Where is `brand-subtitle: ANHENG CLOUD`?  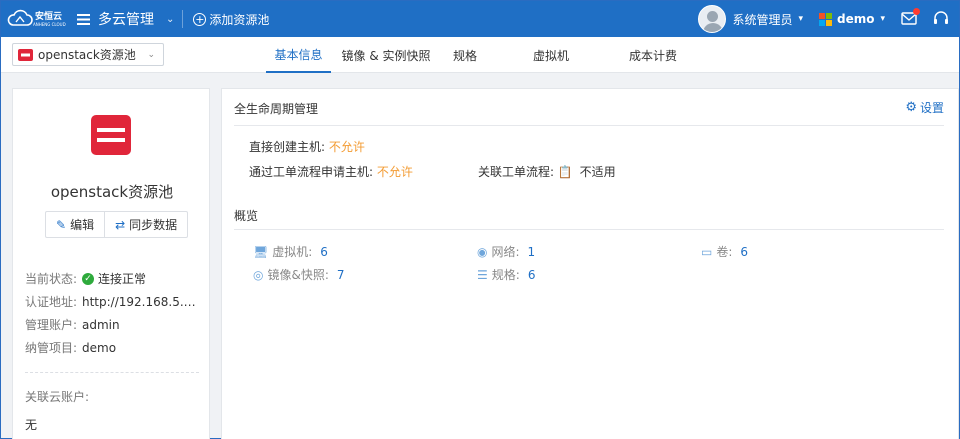 brand-subtitle: ANHENG CLOUD is located at coordinates (49, 24).